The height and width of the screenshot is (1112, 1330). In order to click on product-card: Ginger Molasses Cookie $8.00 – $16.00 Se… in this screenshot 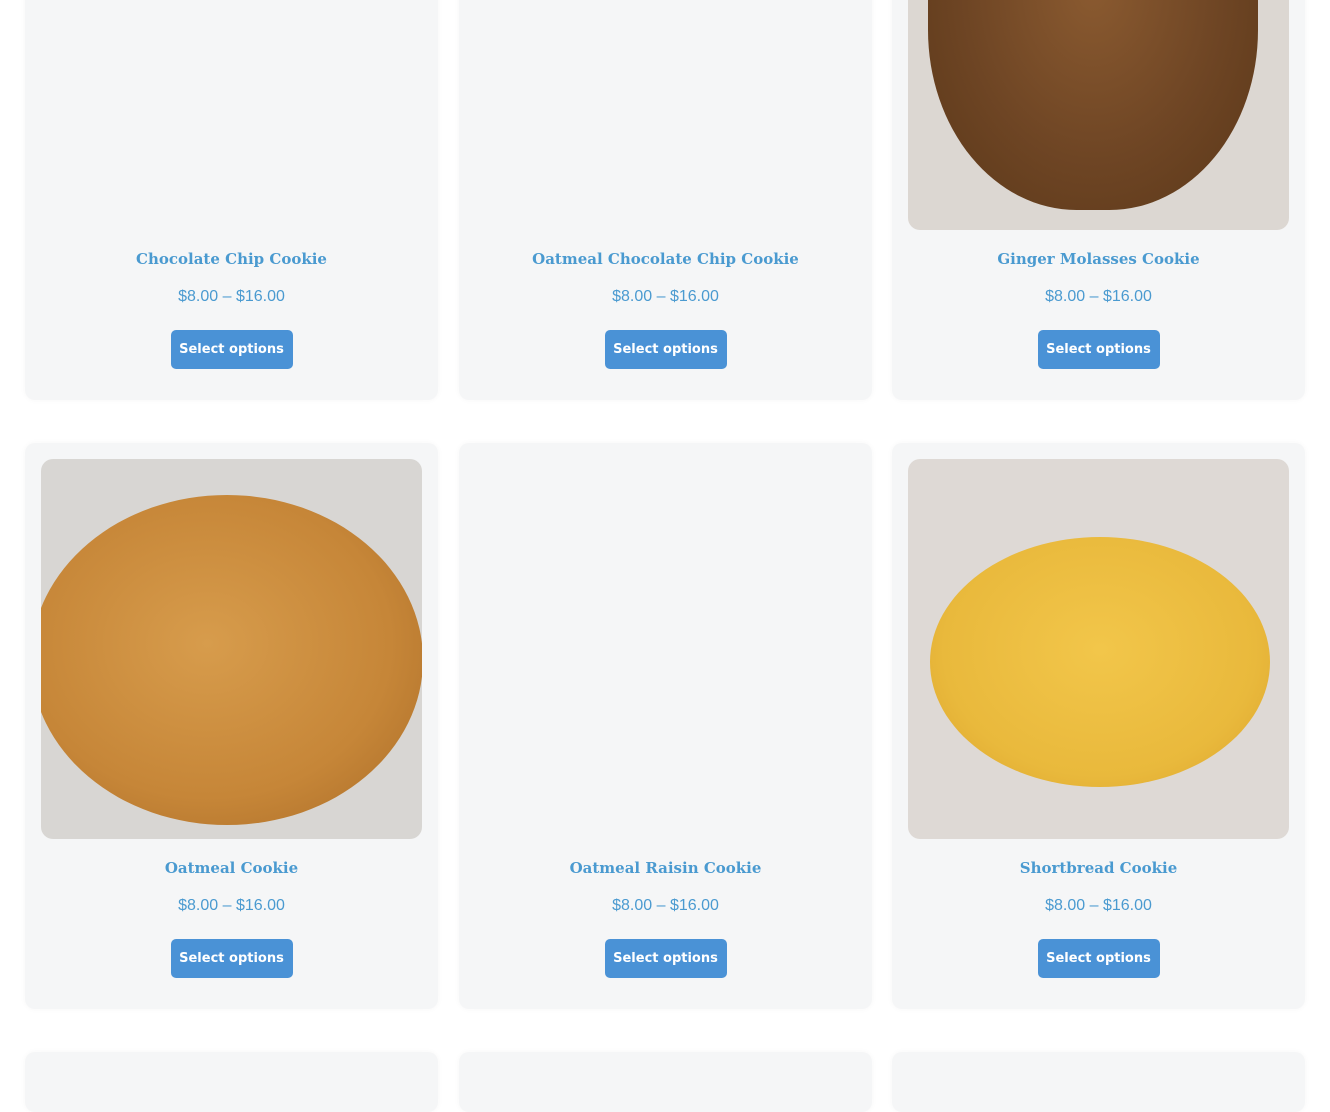, I will do `click(1098, 200)`.